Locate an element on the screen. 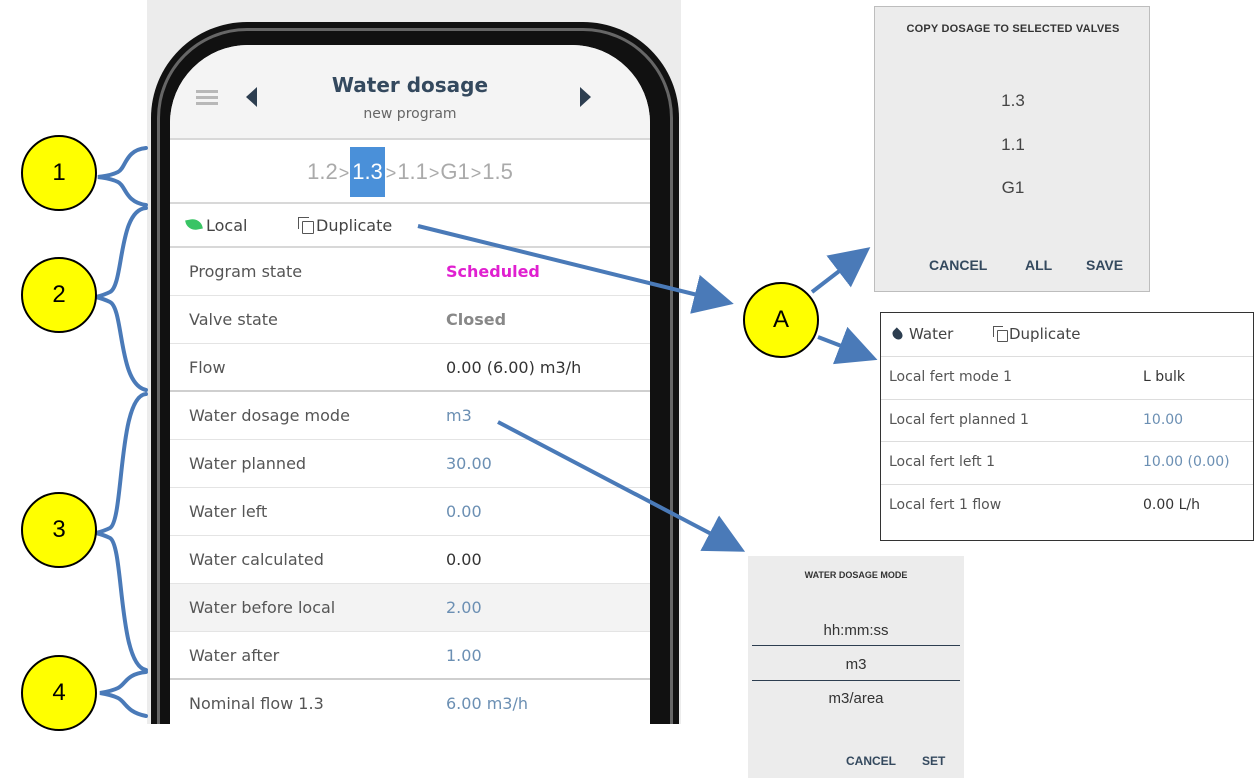  dialog-title: WATER DOSAGE MODE is located at coordinates (856, 575).